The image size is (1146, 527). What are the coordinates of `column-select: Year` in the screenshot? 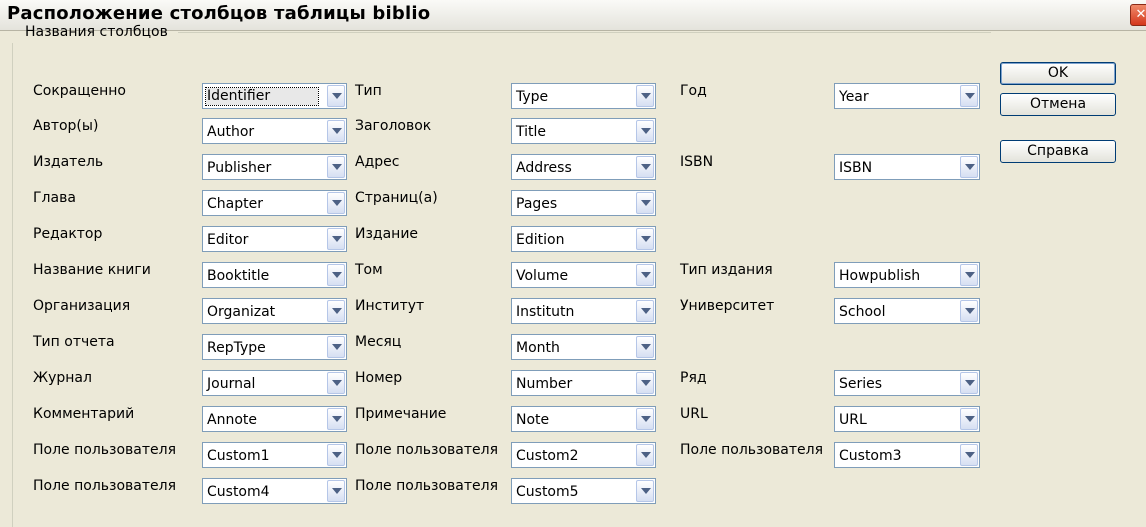 It's located at (907, 96).